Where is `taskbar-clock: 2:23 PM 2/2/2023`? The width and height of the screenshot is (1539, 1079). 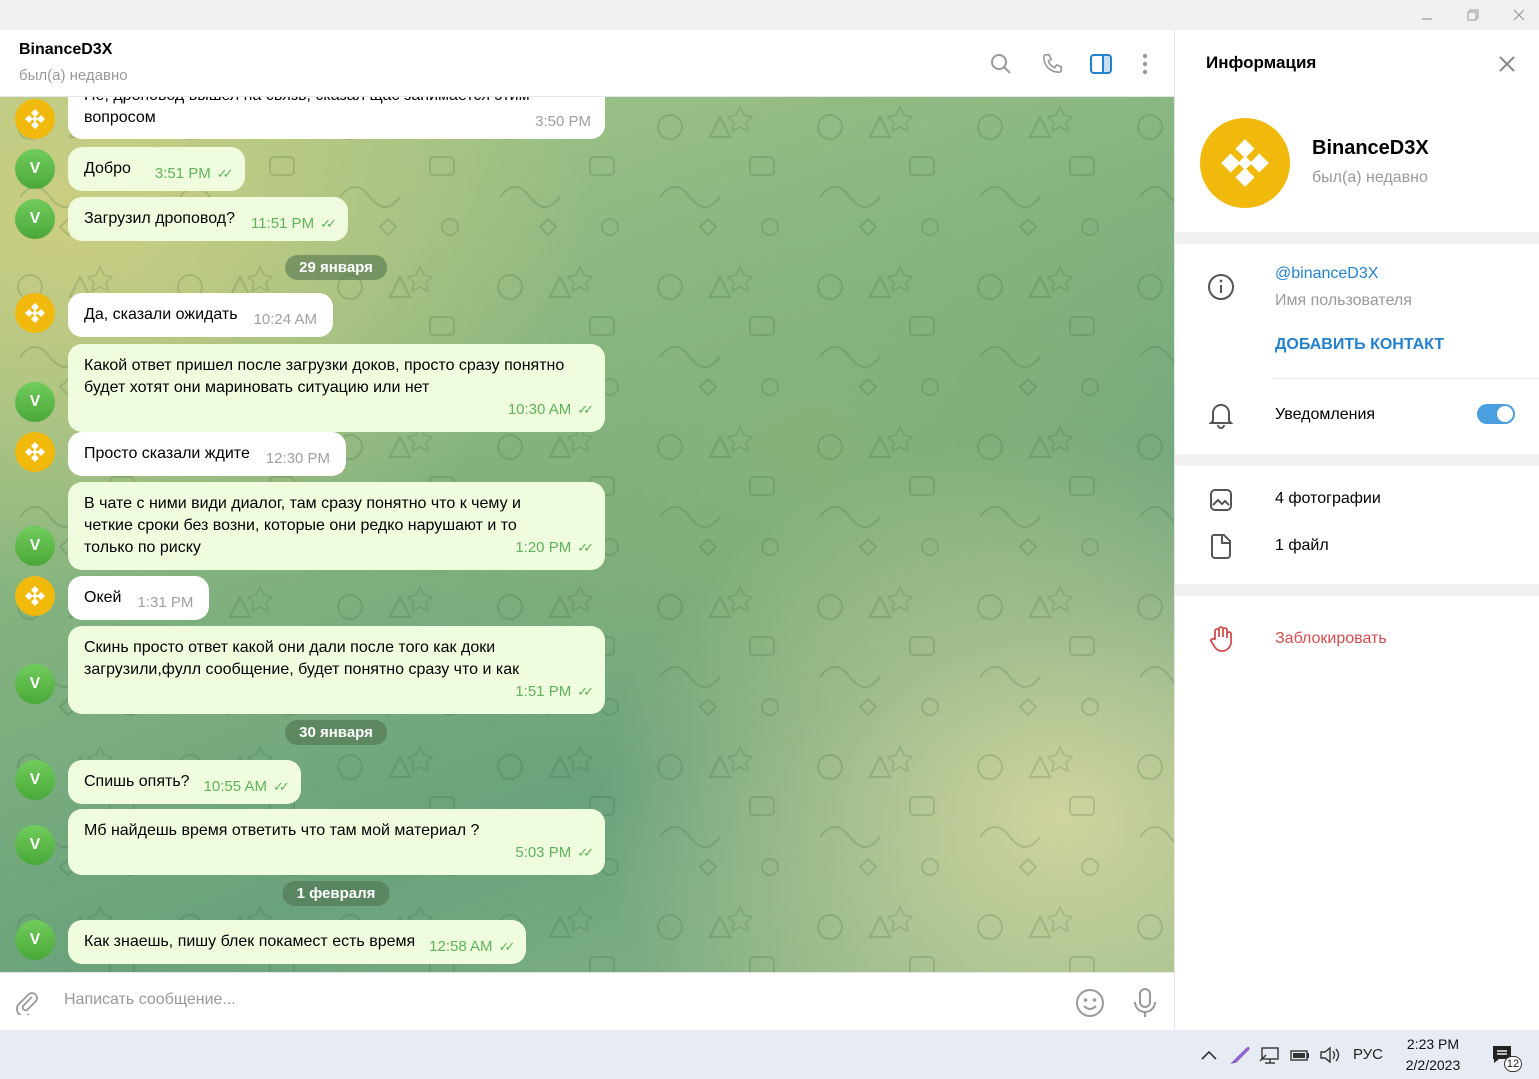
taskbar-clock: 2:23 PM 2/2/2023 is located at coordinates (1433, 1055).